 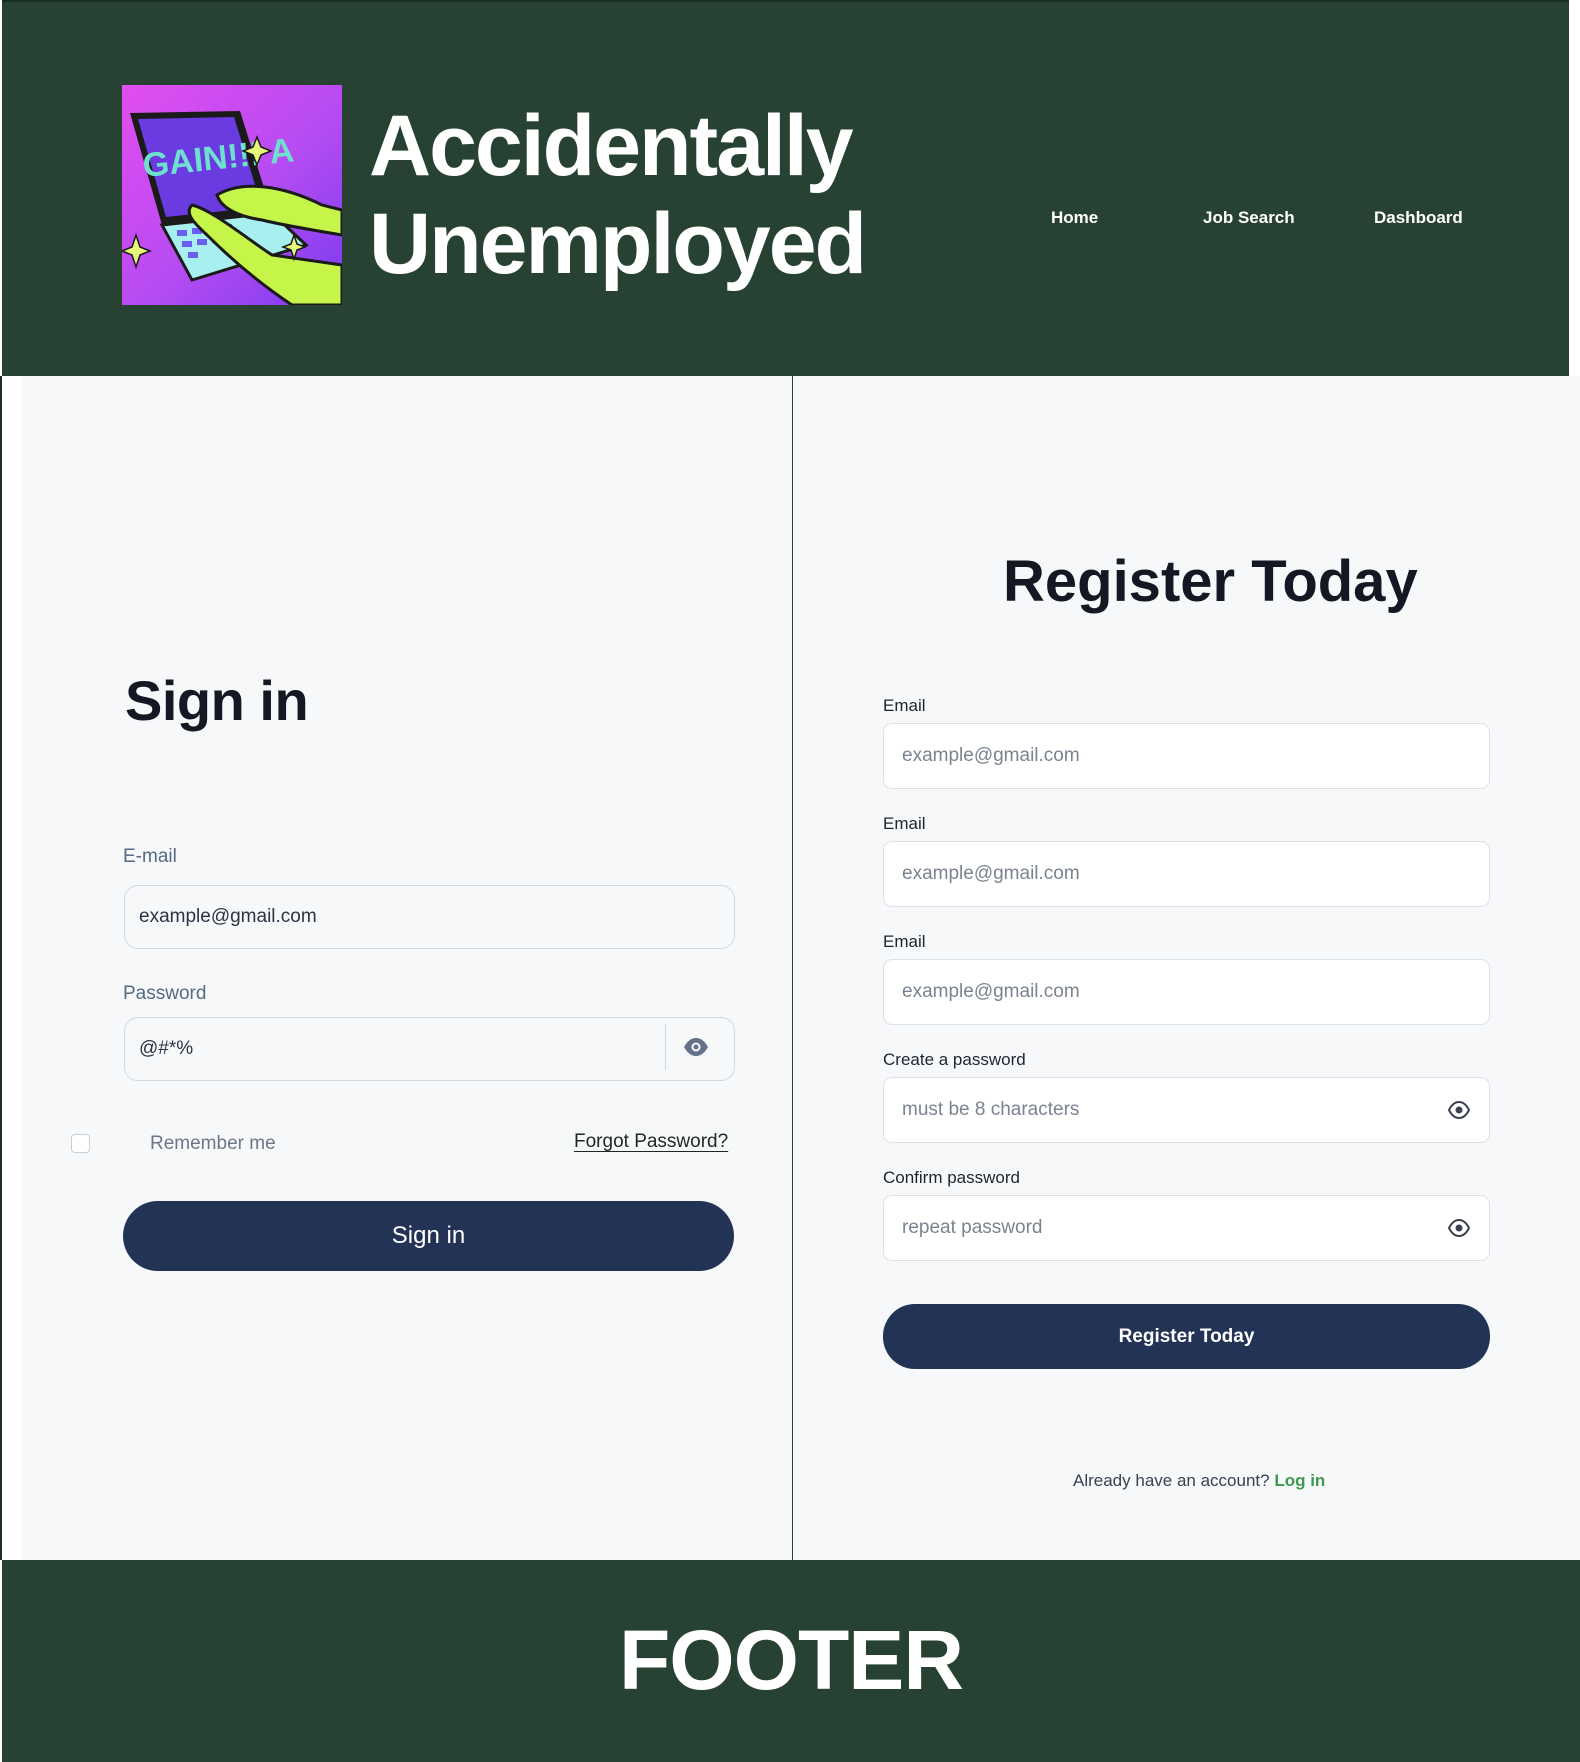 I want to click on register-email-placeholder-1: example@gmail.com, so click(x=991, y=755).